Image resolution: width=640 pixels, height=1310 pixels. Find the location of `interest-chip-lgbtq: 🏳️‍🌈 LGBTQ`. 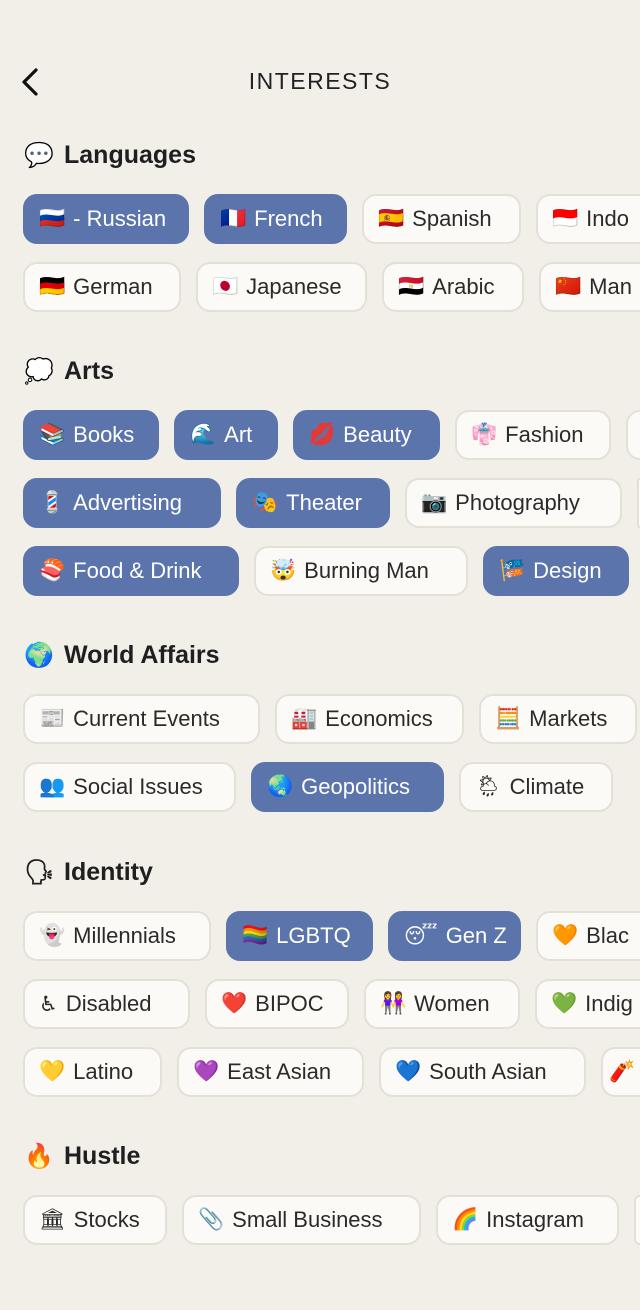

interest-chip-lgbtq: 🏳️‍🌈 LGBTQ is located at coordinates (299, 936).